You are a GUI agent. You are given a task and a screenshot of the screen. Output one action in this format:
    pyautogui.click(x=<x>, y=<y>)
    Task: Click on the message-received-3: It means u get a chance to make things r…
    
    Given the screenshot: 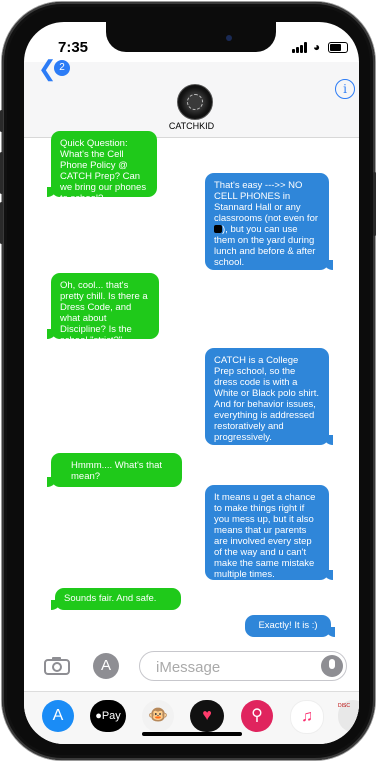 What is the action you would take?
    pyautogui.click(x=269, y=532)
    